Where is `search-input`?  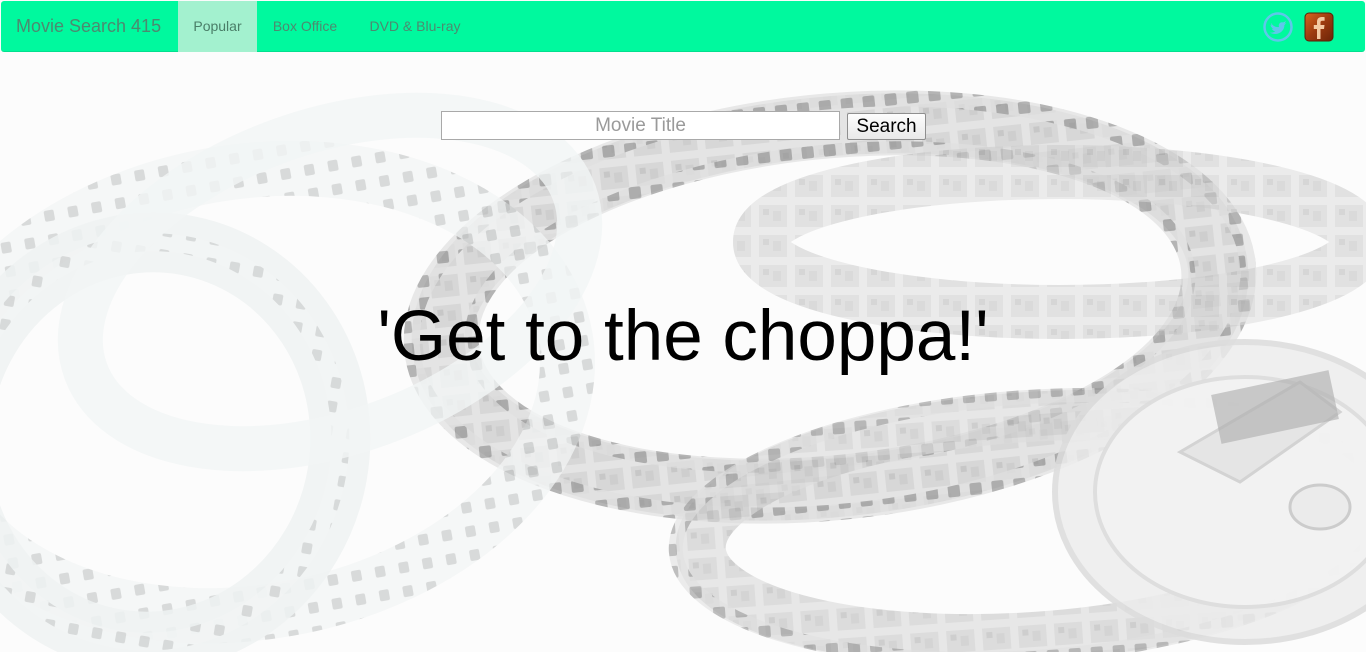 search-input is located at coordinates (640, 125).